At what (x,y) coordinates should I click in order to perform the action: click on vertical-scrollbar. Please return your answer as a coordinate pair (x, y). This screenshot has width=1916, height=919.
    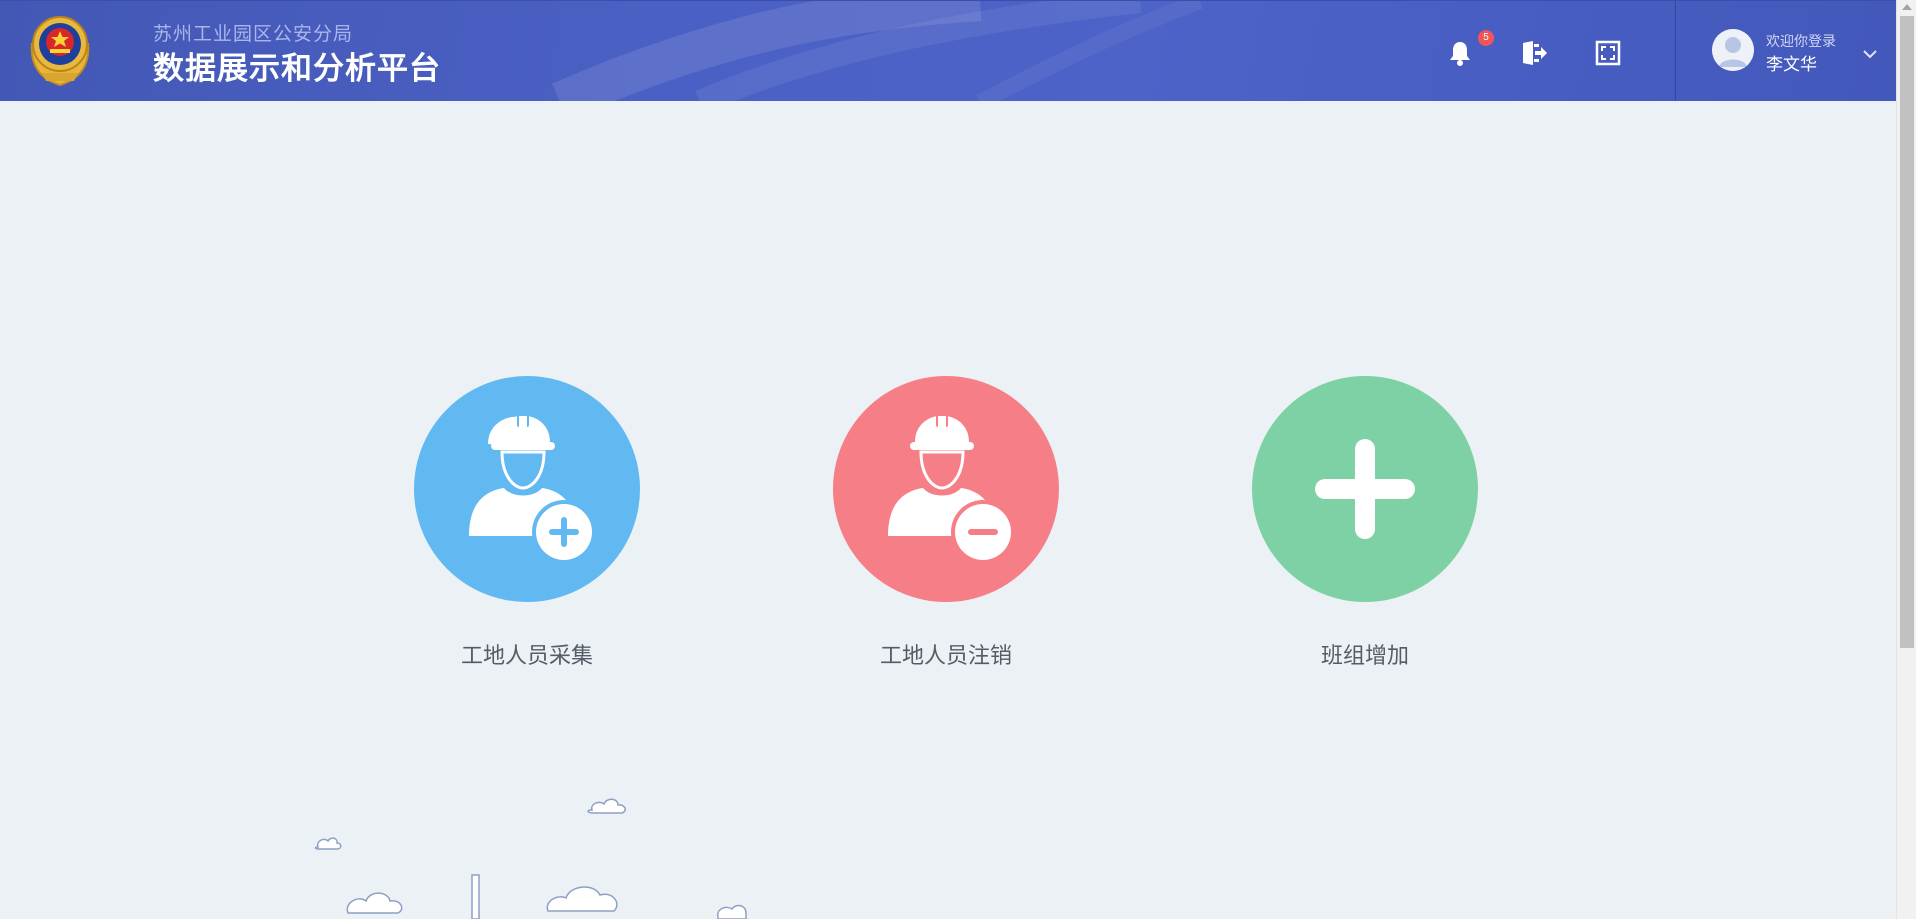
    Looking at the image, I should click on (1906, 459).